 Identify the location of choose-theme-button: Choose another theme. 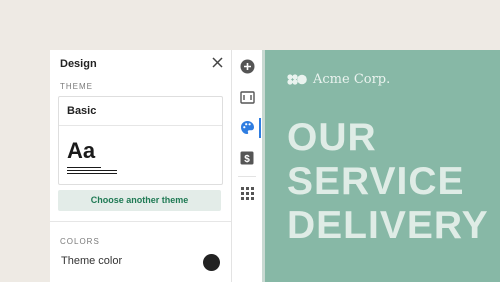
(139, 200).